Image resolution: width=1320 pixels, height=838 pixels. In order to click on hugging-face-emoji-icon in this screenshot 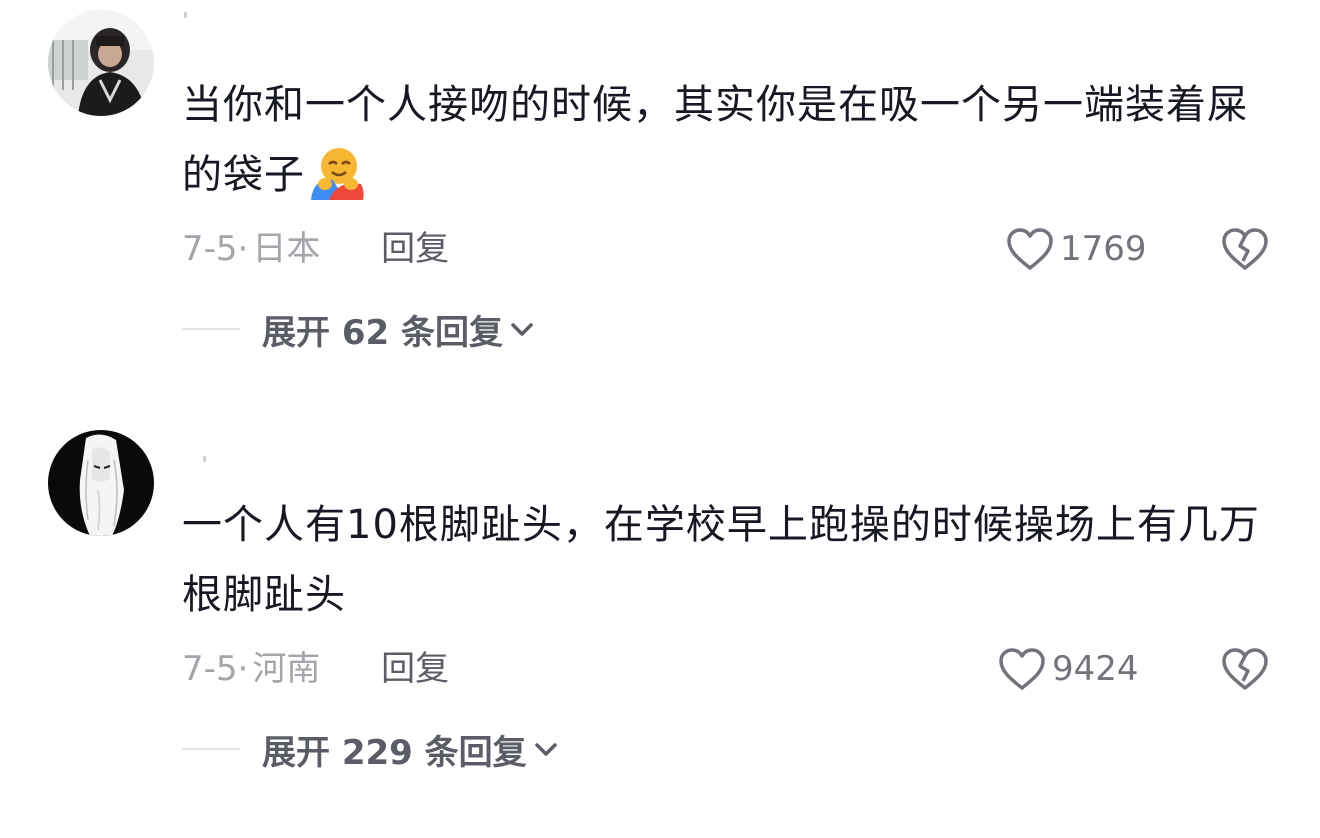, I will do `click(337, 172)`.